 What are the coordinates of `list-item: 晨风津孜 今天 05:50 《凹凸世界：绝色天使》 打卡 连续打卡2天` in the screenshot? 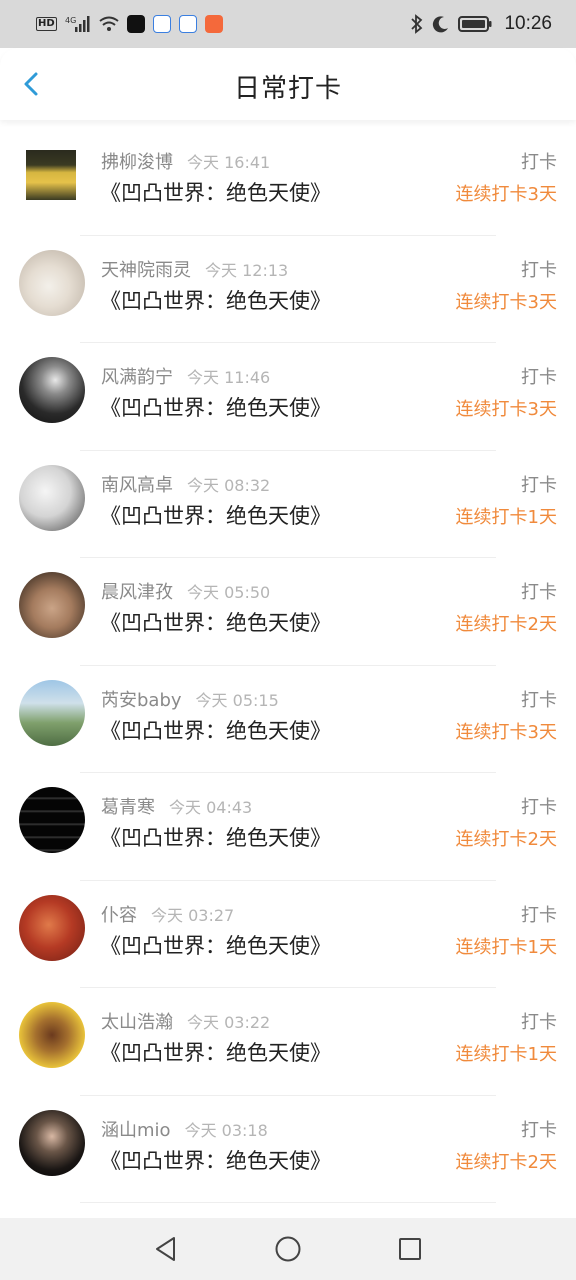 It's located at (288, 612).